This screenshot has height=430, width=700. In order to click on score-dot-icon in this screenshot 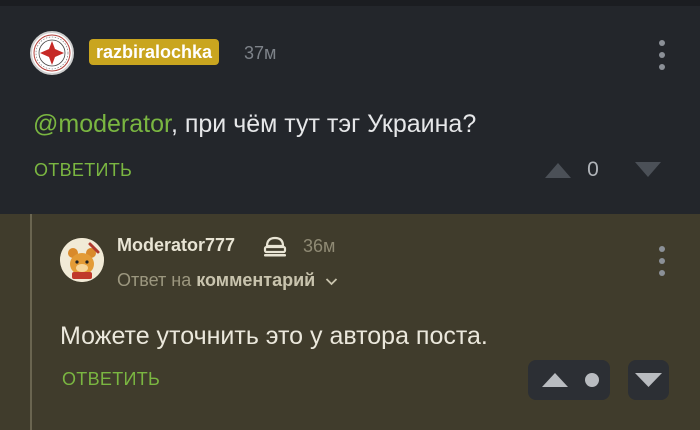, I will do `click(592, 380)`.